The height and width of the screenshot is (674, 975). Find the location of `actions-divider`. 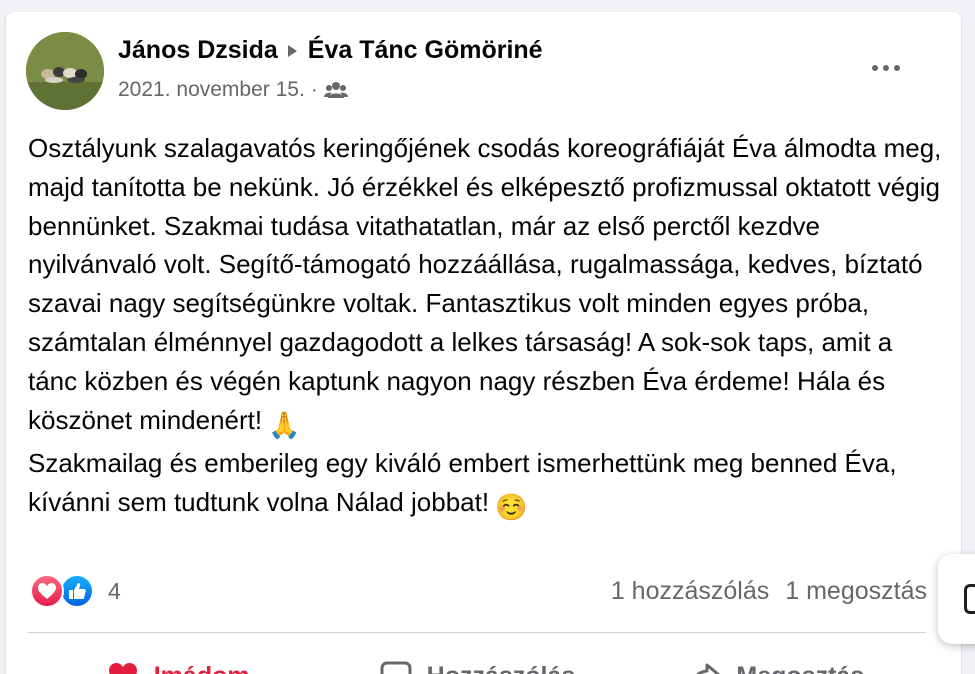

actions-divider is located at coordinates (477, 632).